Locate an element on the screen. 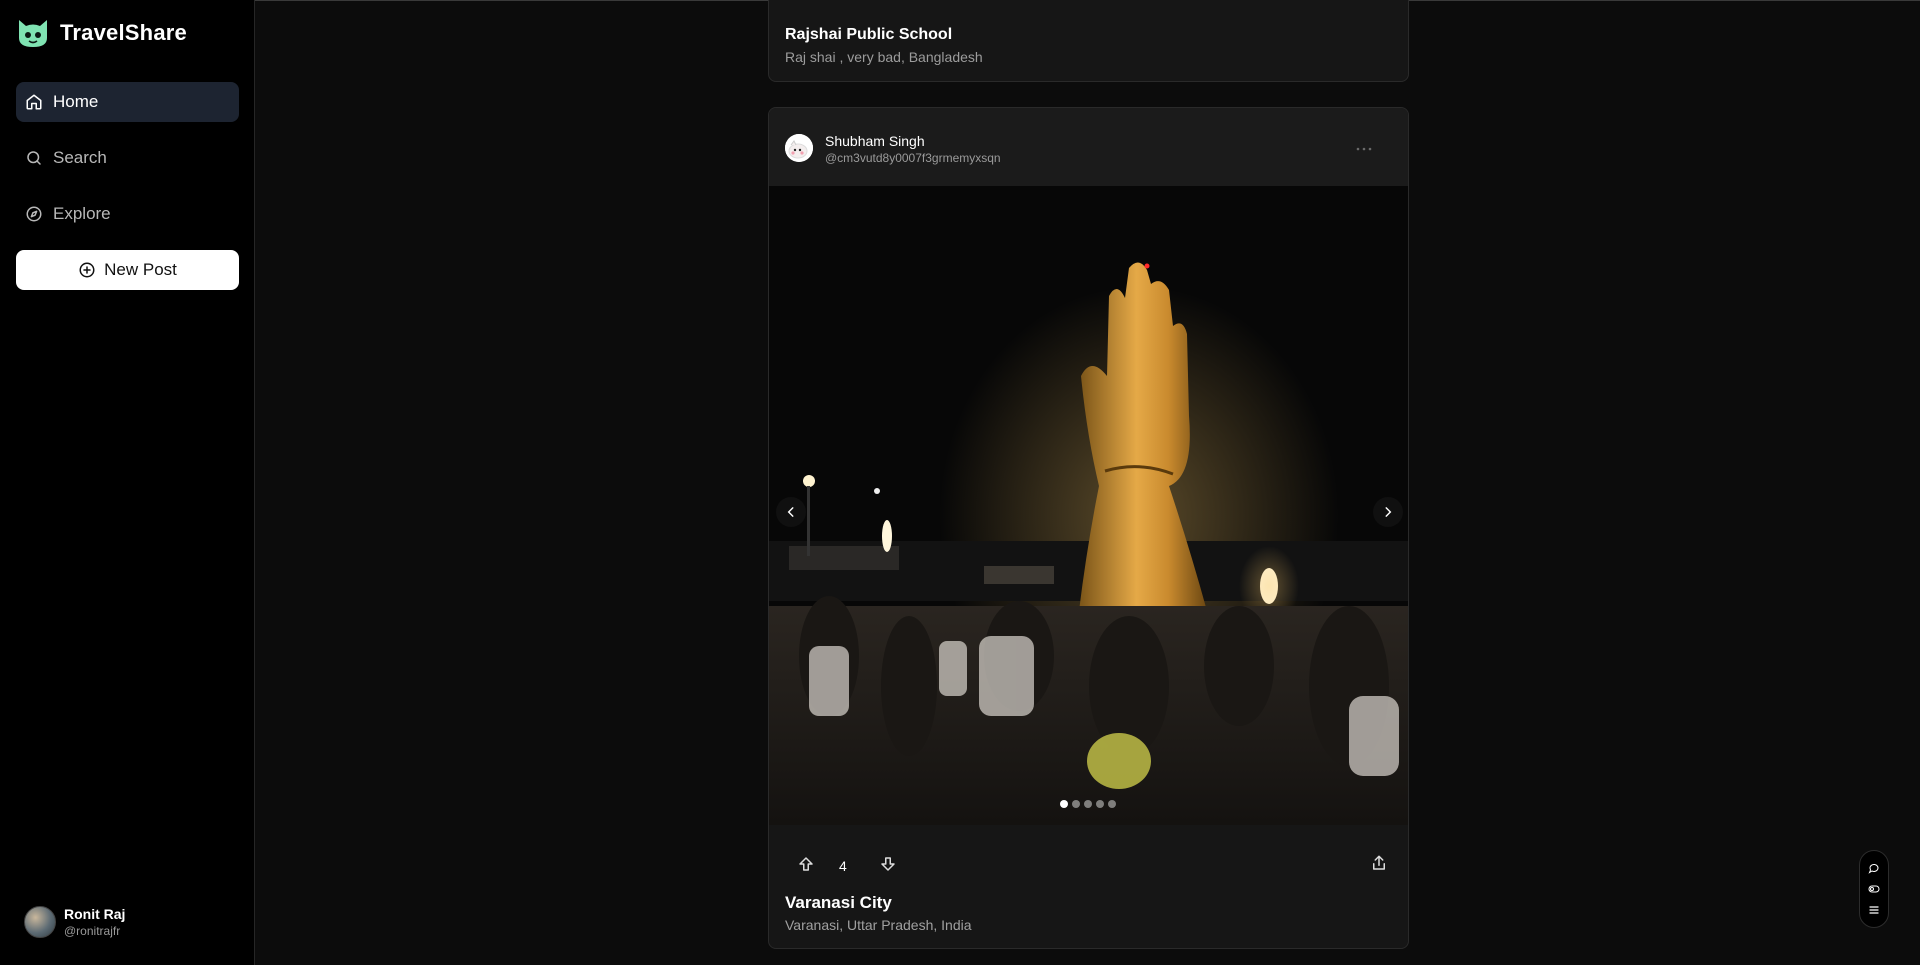 The image size is (1920, 965). arrow-up-icon is located at coordinates (806, 864).